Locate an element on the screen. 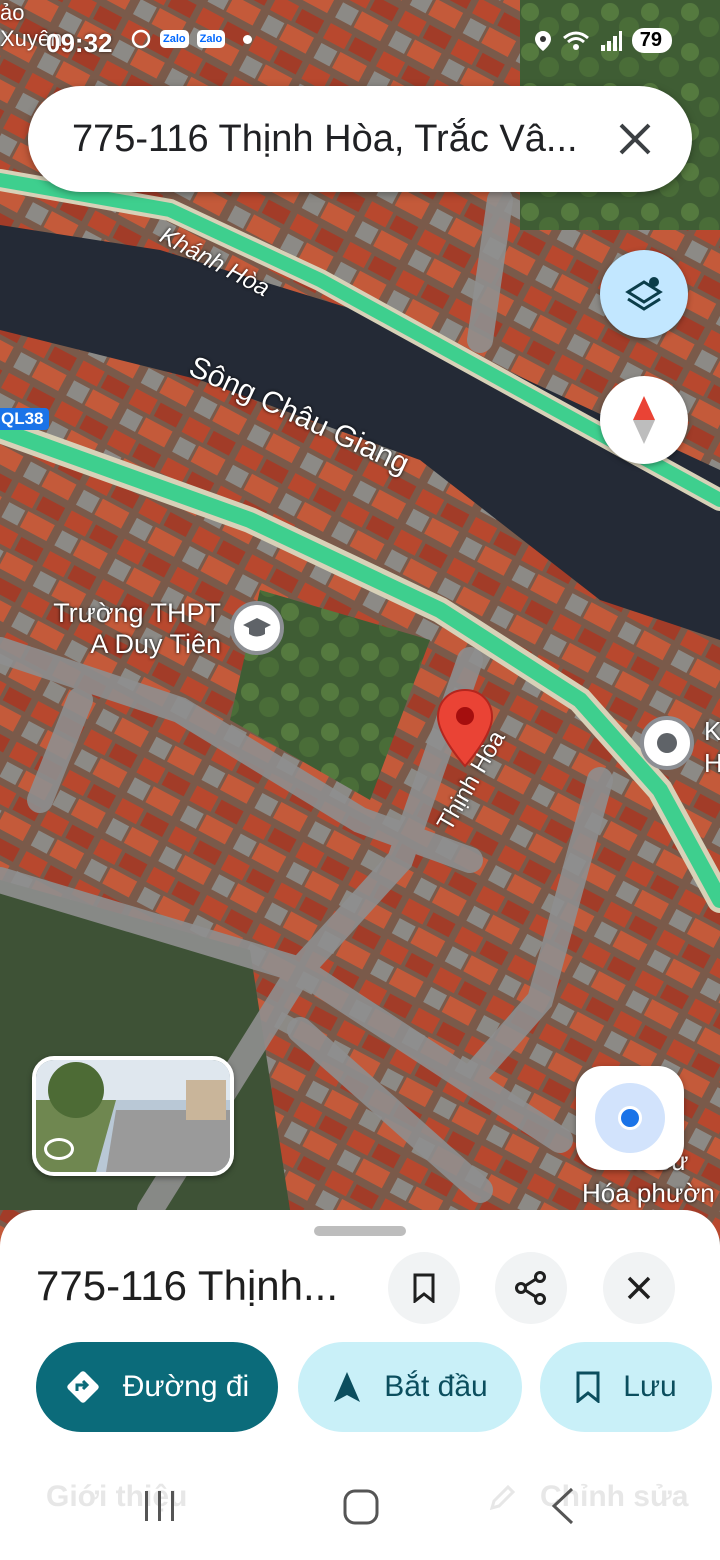 The width and height of the screenshot is (720, 1560). school-poi: Trường THPT A Duy Tiên is located at coordinates (133, 629).